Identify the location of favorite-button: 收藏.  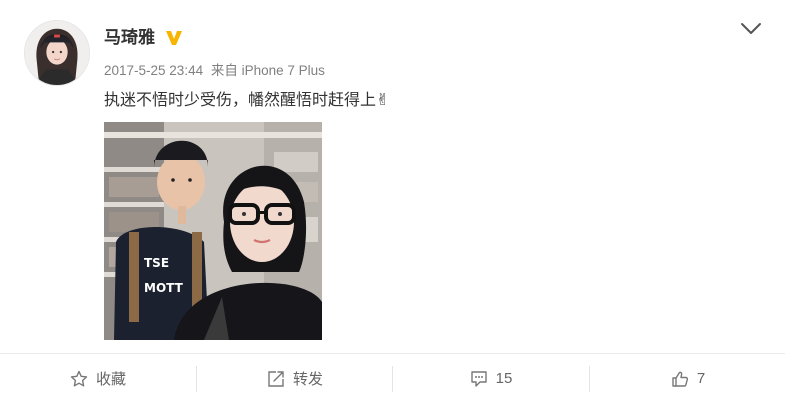
(98, 378).